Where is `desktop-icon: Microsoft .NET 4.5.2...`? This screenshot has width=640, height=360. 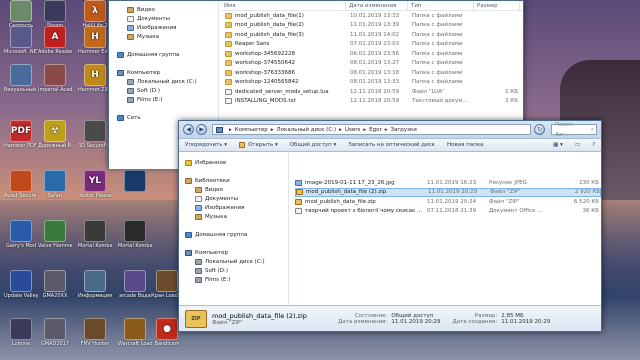 desktop-icon: Microsoft .NET 4.5.2... is located at coordinates (21, 47).